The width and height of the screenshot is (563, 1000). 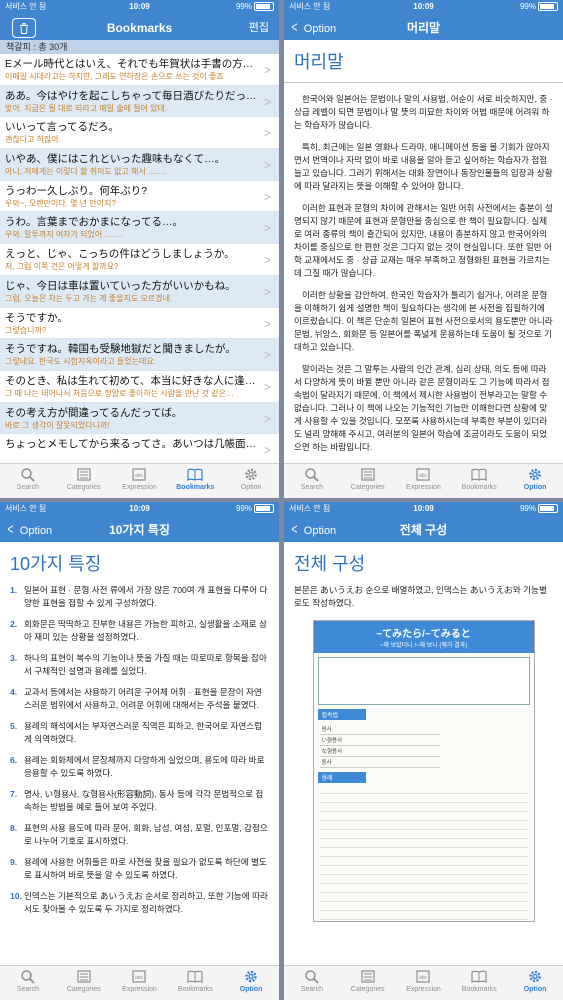 What do you see at coordinates (139, 228) in the screenshot?
I see `bookmark-row: うわ。言葉までおかまになってる…。 우와. 말투까지 여자가 되었어 ……. >` at bounding box center [139, 228].